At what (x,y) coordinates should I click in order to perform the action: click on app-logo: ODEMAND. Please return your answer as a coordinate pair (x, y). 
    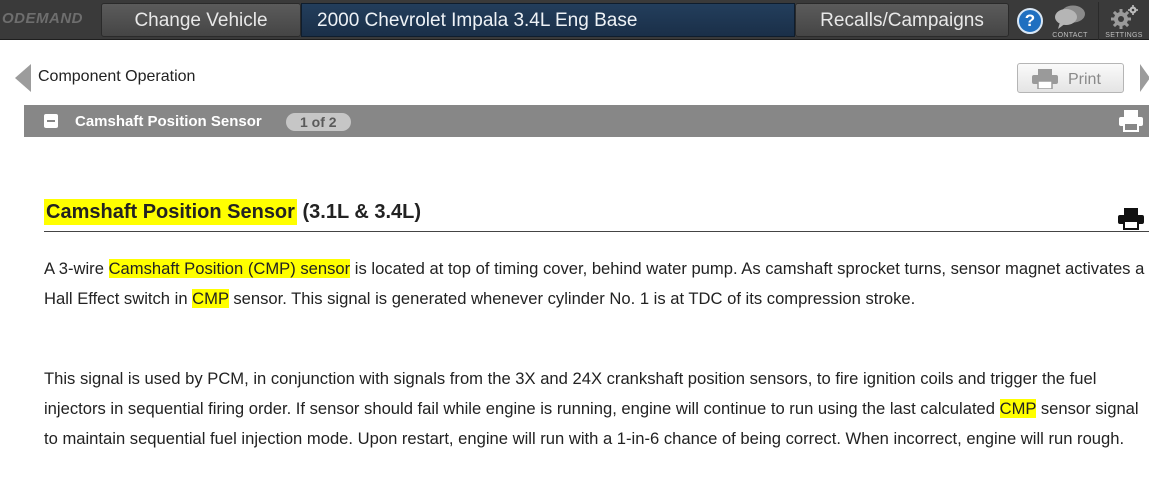
    Looking at the image, I should click on (42, 18).